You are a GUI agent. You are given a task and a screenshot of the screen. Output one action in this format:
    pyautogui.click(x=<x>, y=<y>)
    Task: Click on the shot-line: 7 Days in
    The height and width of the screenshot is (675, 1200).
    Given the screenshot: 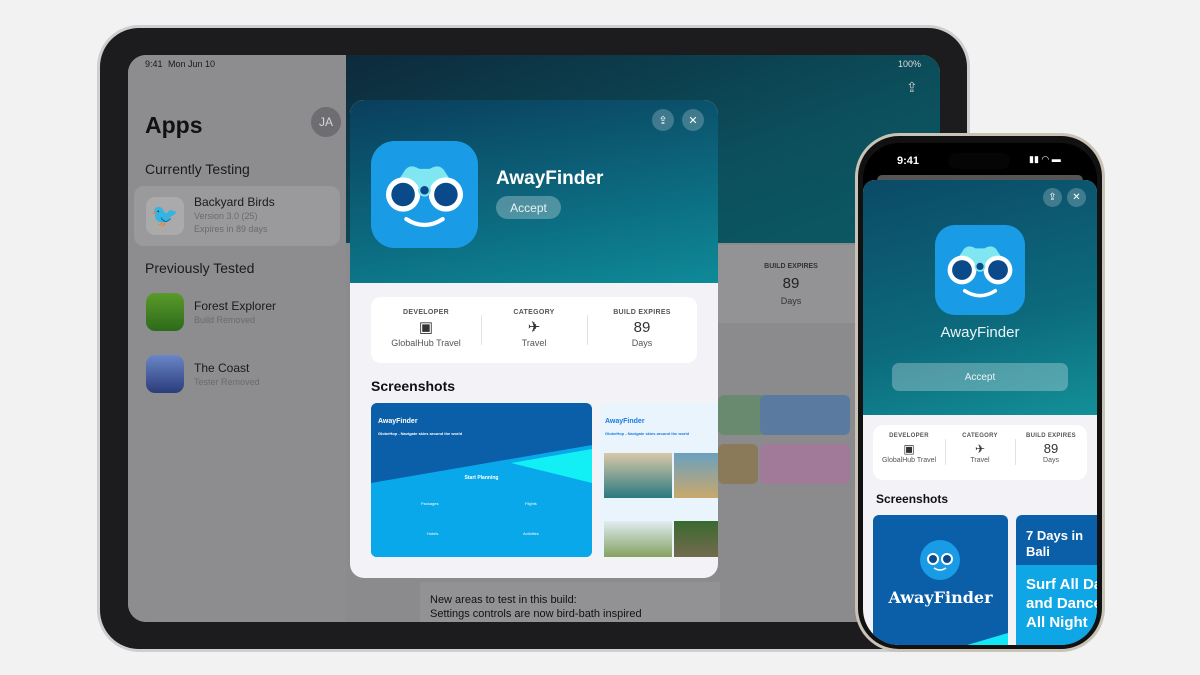 What is the action you would take?
    pyautogui.click(x=1055, y=535)
    